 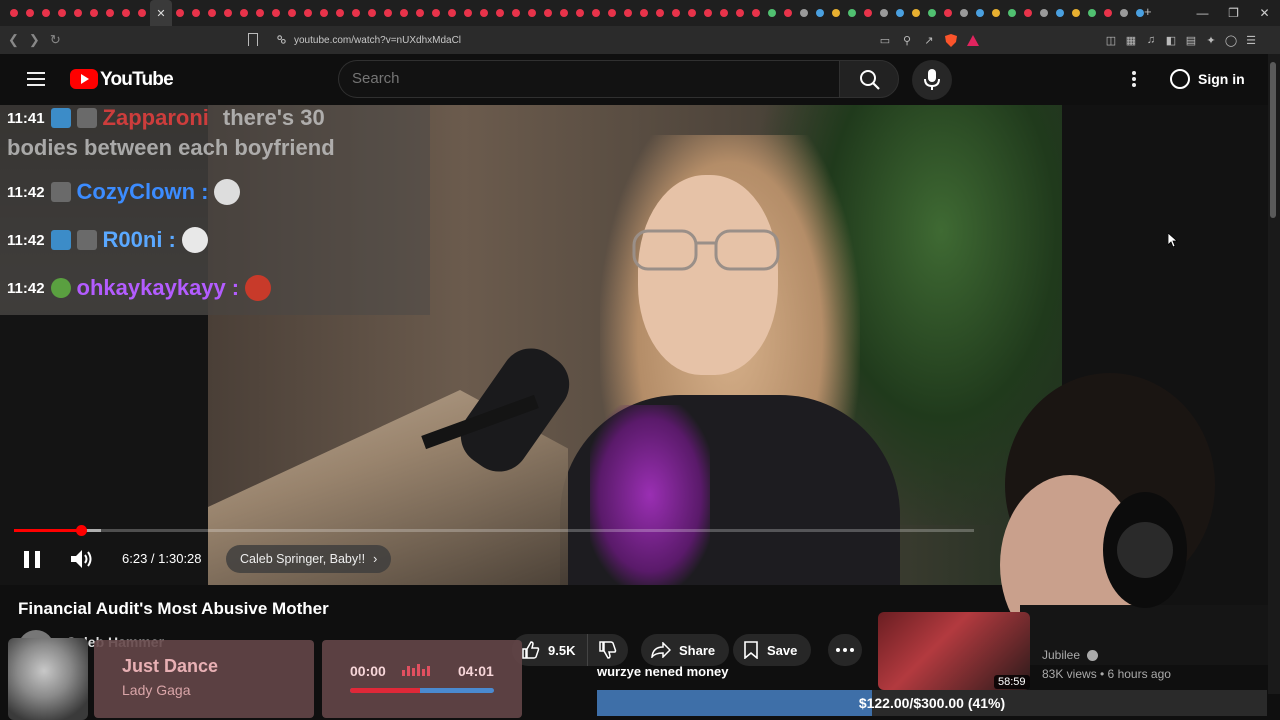 What do you see at coordinates (84, 79) in the screenshot?
I see `youtube-logo-icon` at bounding box center [84, 79].